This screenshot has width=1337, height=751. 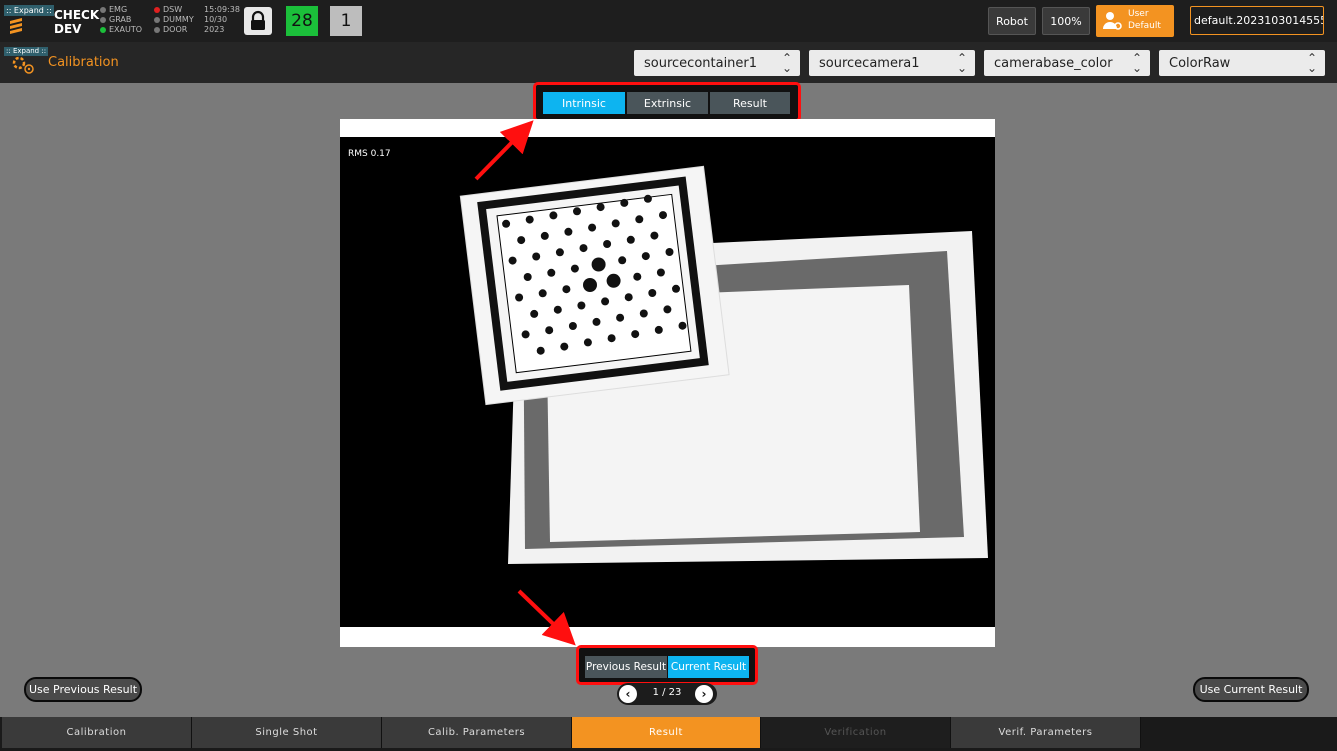 I want to click on camera-base-value: camerabase_color, so click(x=1053, y=63).